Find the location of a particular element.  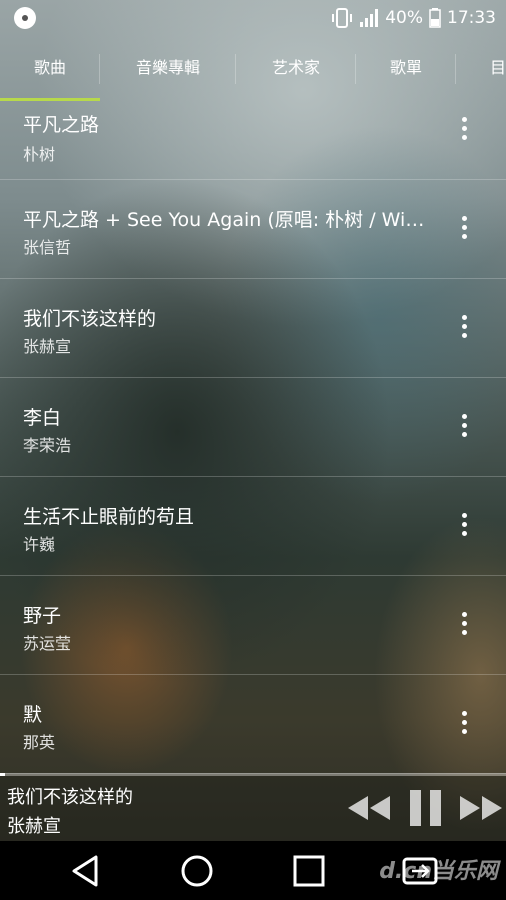

signal-icon is located at coordinates (369, 18).